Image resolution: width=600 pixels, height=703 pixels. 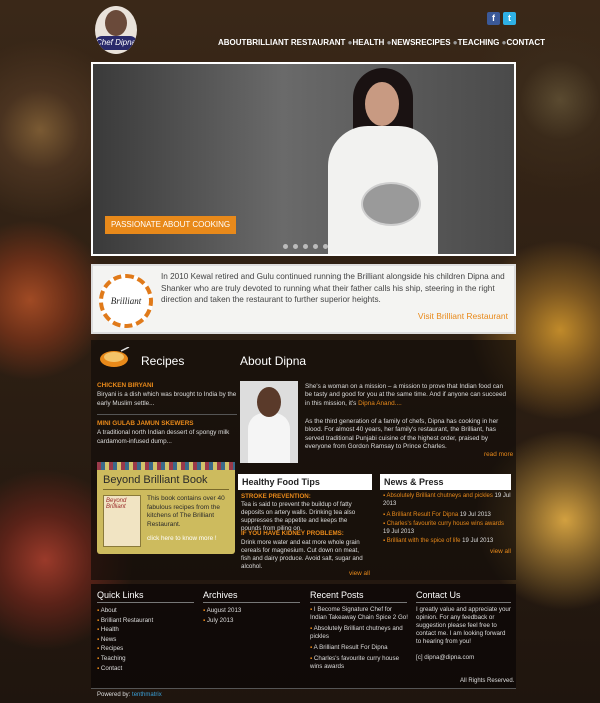 What do you see at coordinates (433, 42) in the screenshot?
I see `nav-label: RECIPES` at bounding box center [433, 42].